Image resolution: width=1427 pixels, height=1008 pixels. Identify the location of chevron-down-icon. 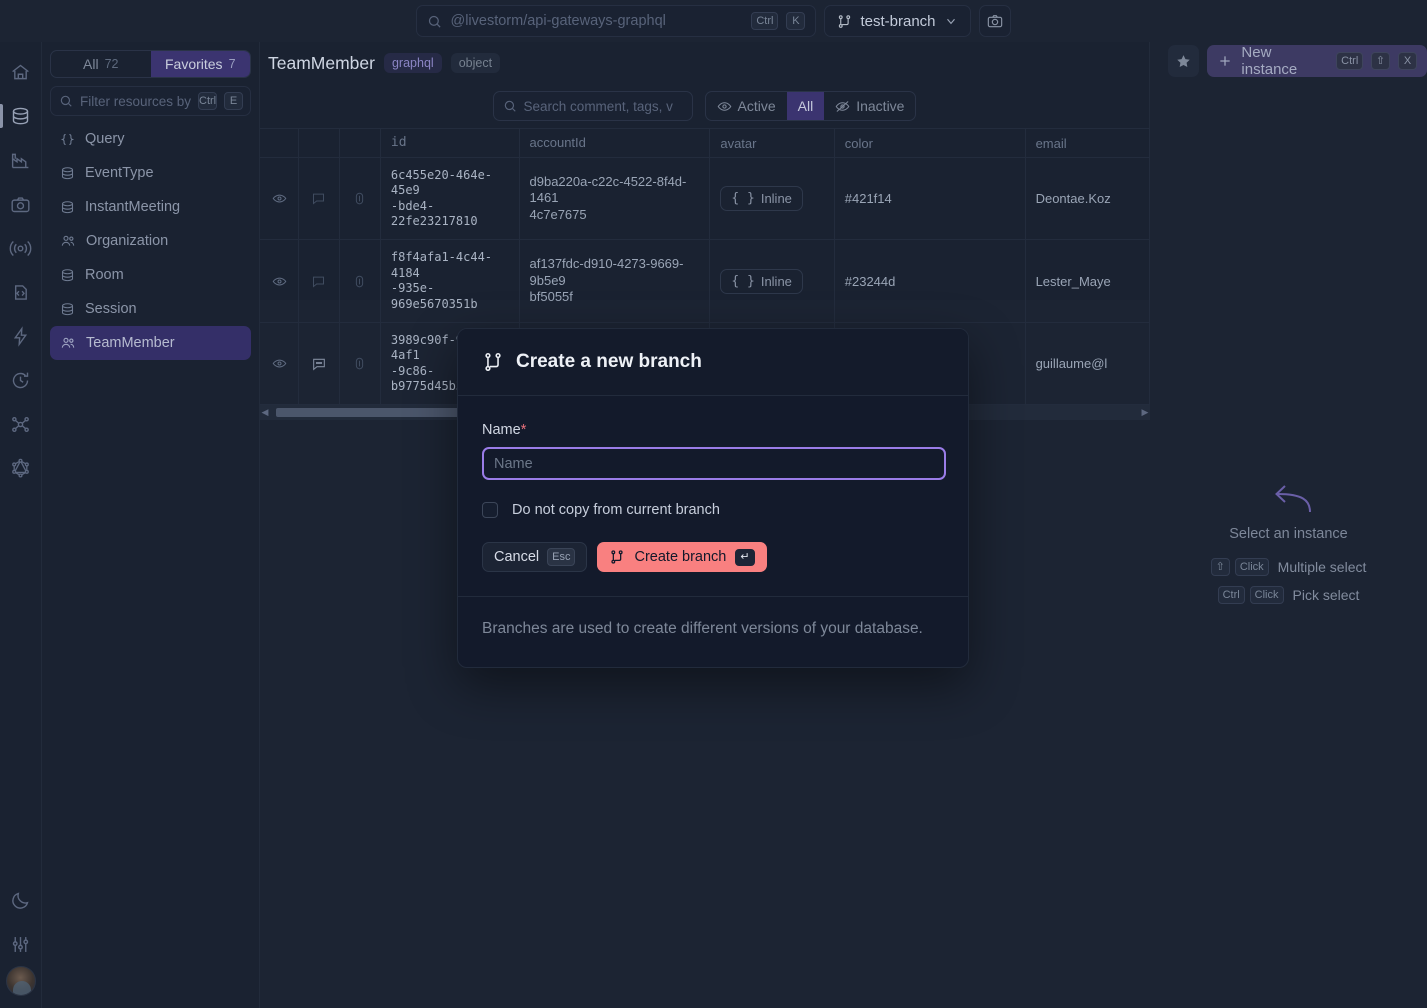
(951, 21).